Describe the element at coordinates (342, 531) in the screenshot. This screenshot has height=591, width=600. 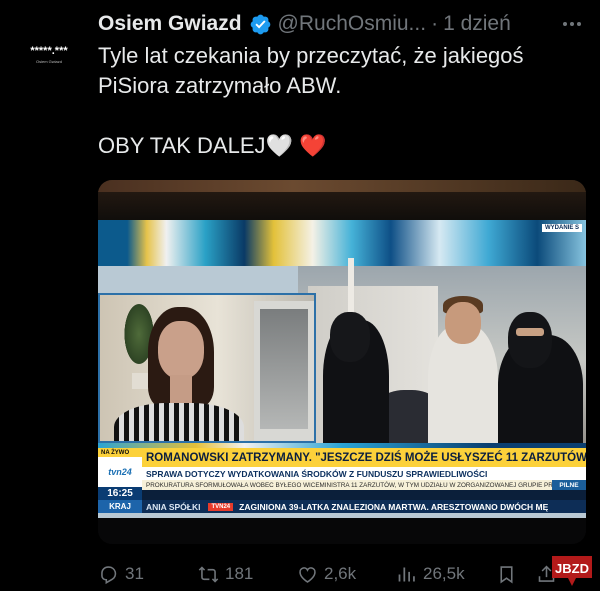
I see `tv-bottom-bezel` at that location.